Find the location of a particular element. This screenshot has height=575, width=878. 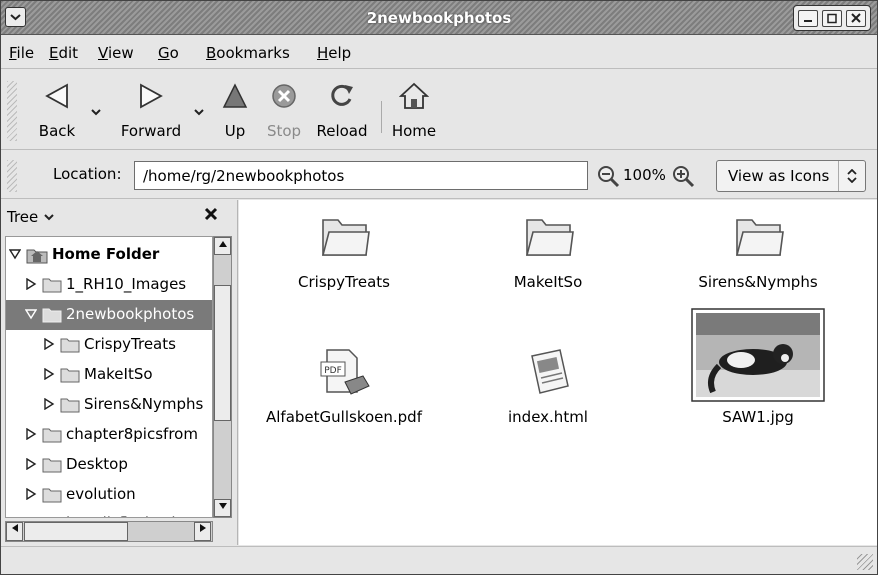

menu-bar: File Edit View Go Bookmarks Help is located at coordinates (439, 53).